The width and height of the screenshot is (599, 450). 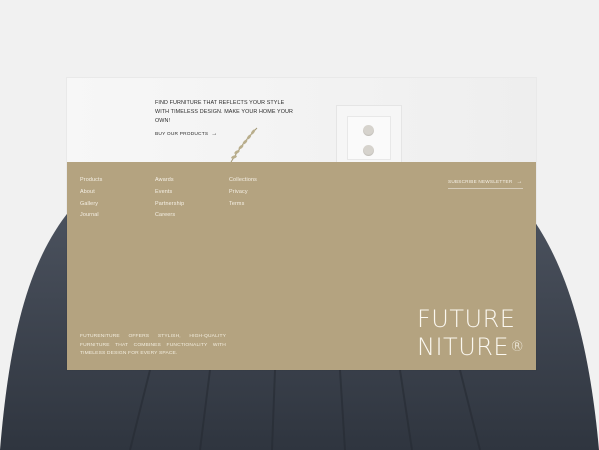 I want to click on wall-frame-decoration, so click(x=369, y=133).